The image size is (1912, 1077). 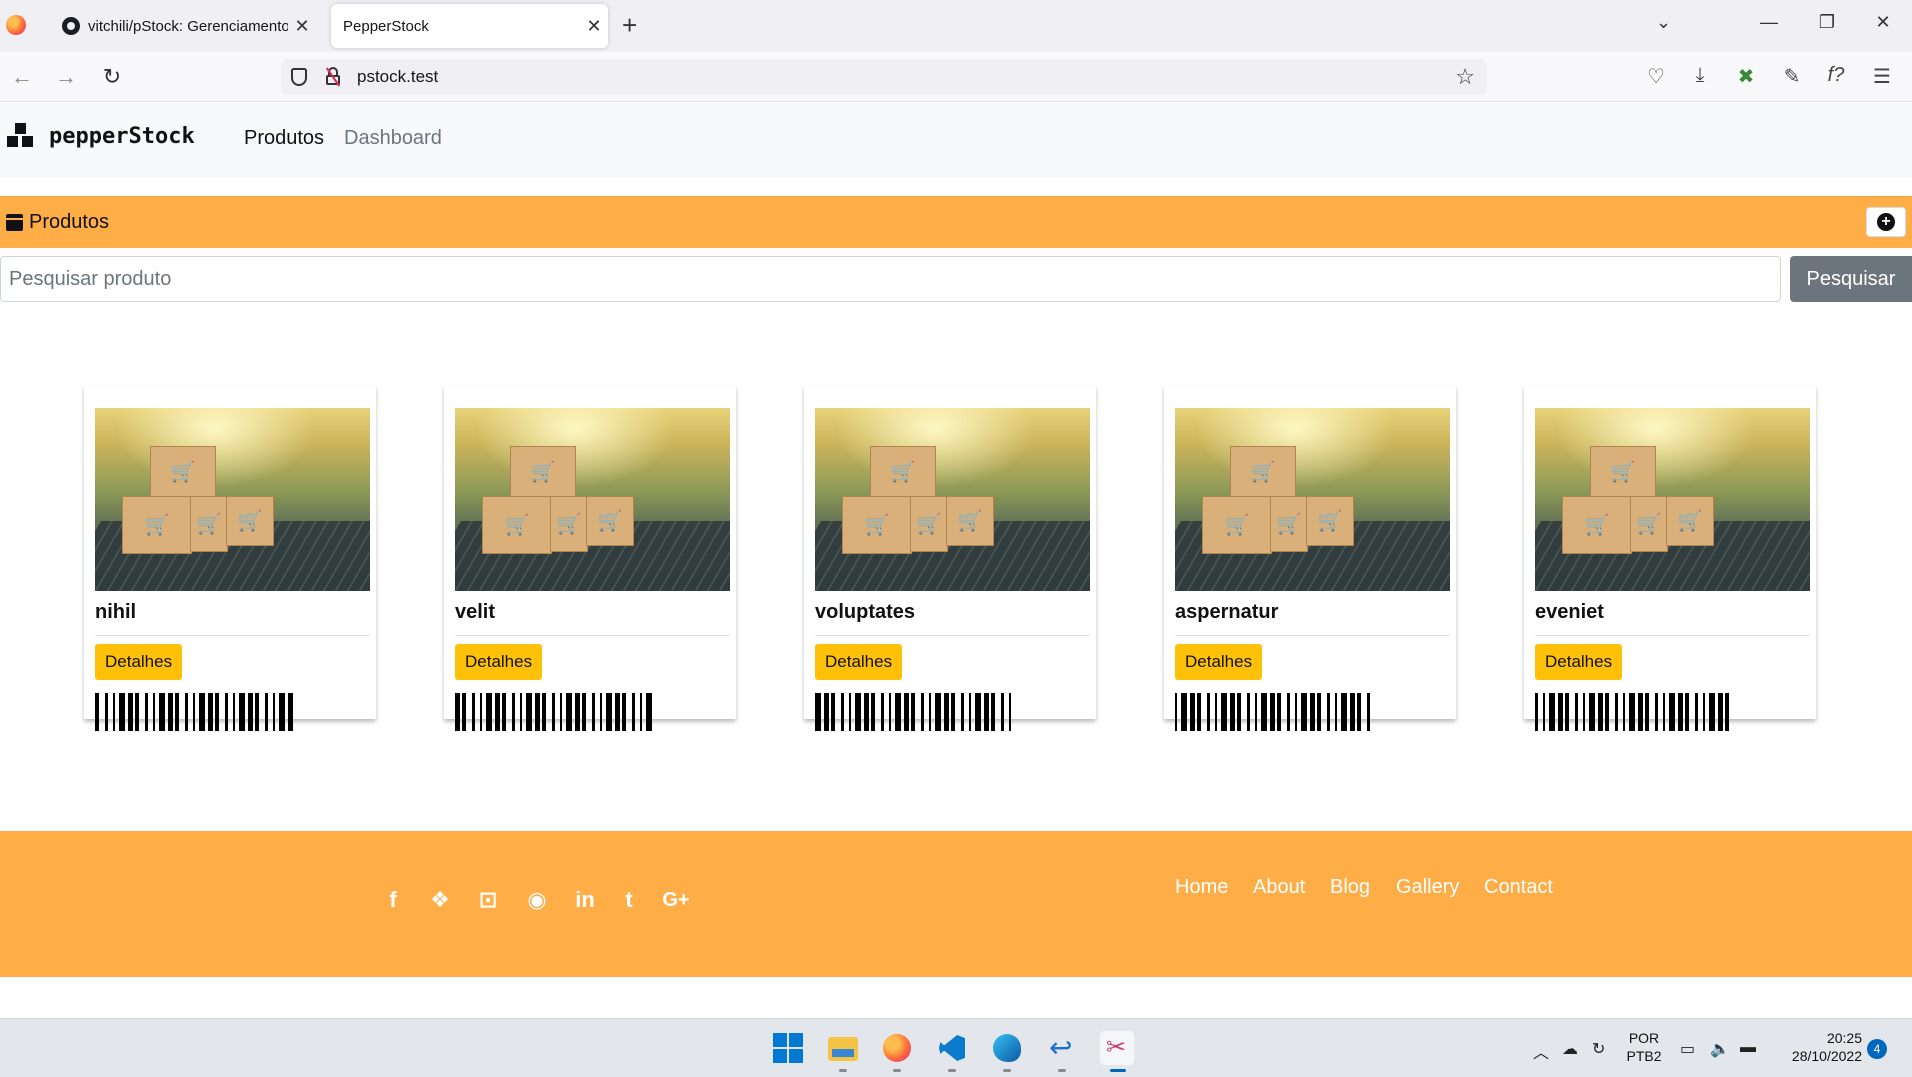 I want to click on nav-produtos: Produtos, so click(x=284, y=138).